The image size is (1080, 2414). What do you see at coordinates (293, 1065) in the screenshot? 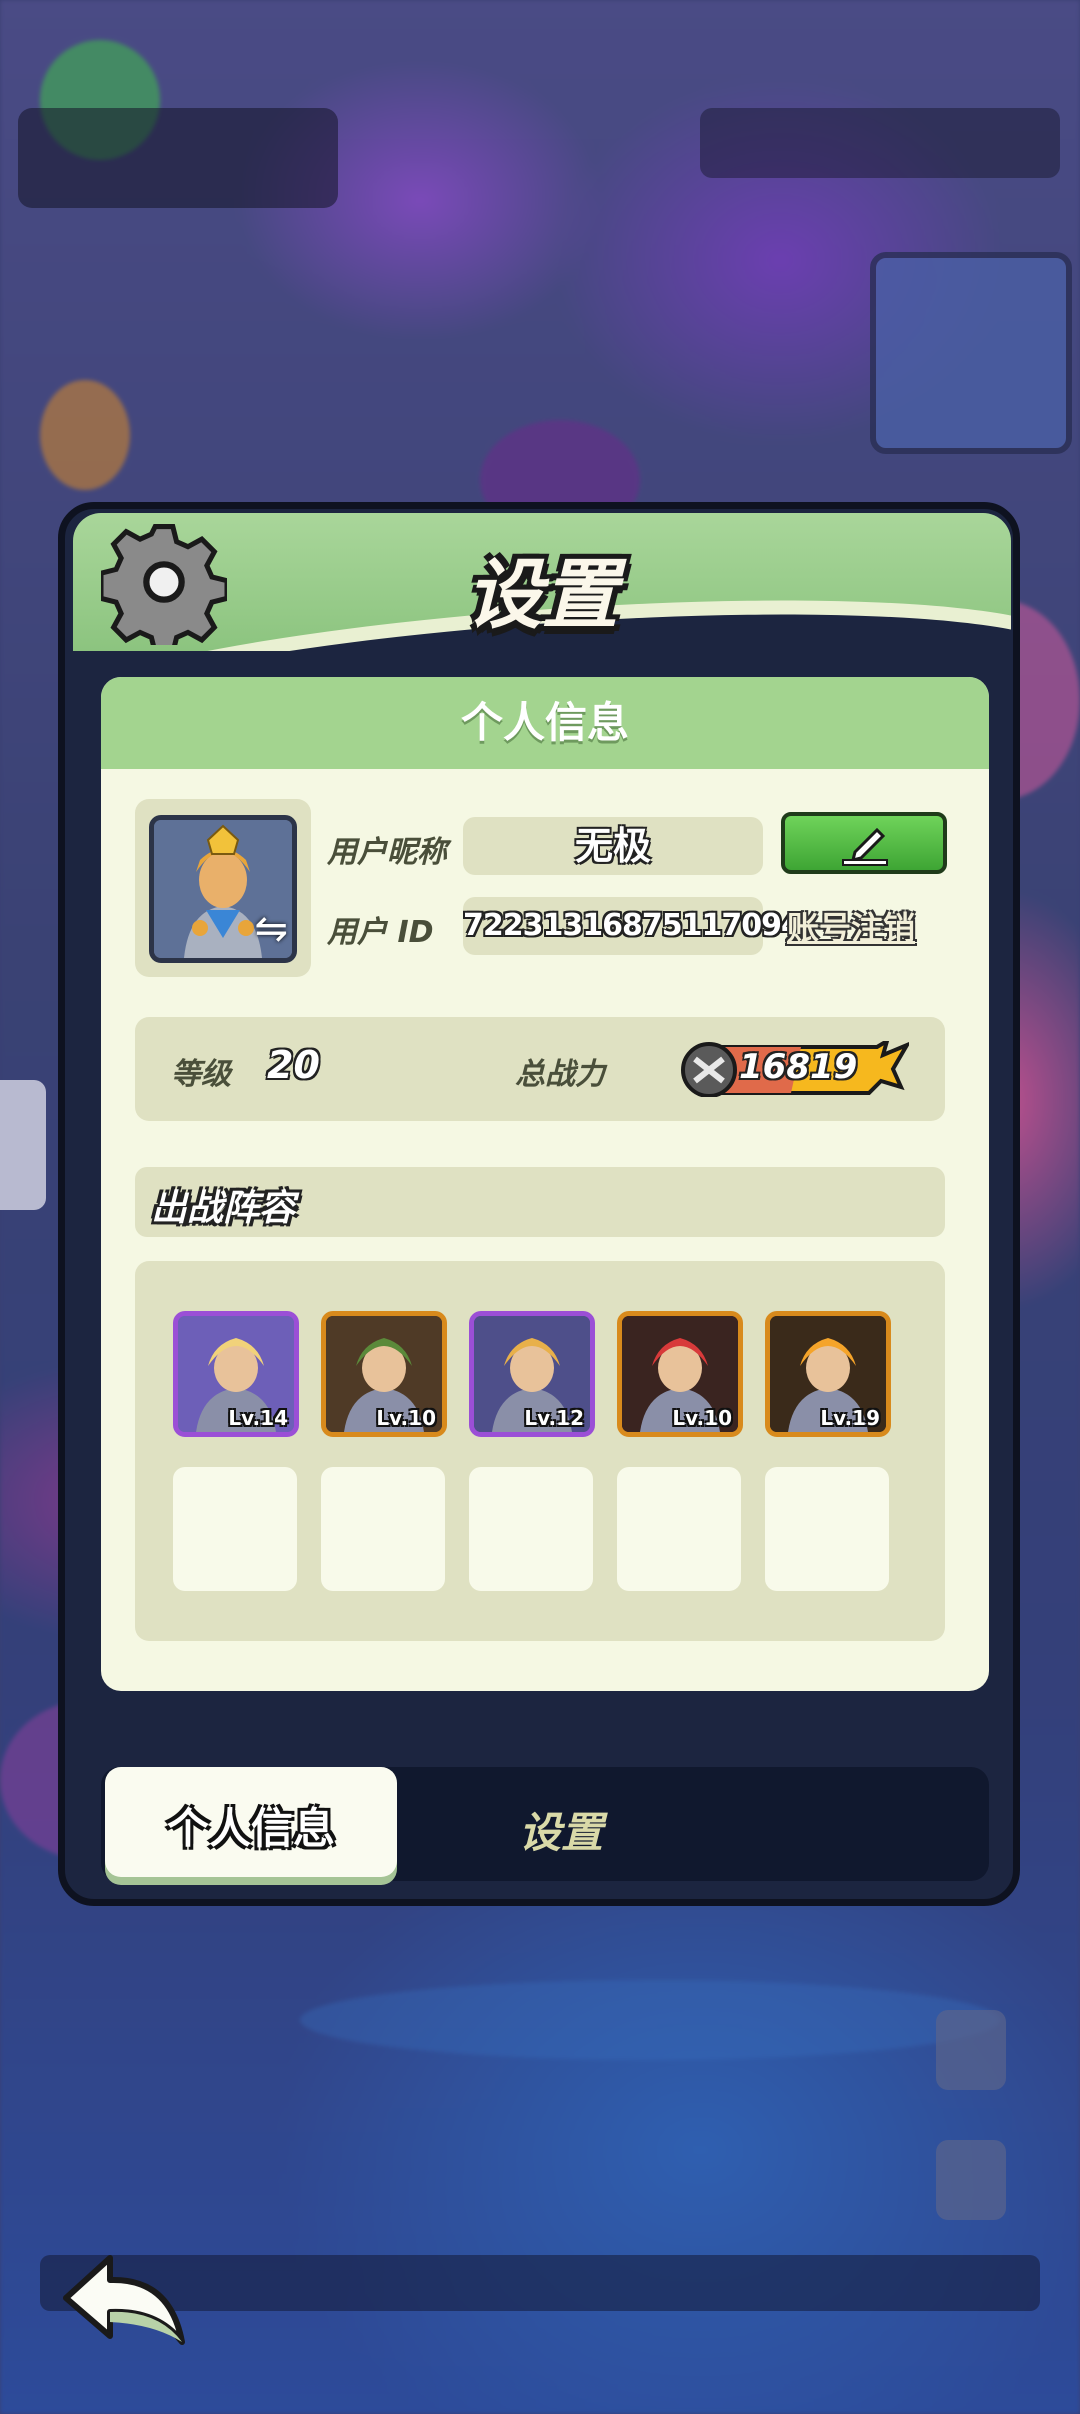
I see `level-value: 20` at bounding box center [293, 1065].